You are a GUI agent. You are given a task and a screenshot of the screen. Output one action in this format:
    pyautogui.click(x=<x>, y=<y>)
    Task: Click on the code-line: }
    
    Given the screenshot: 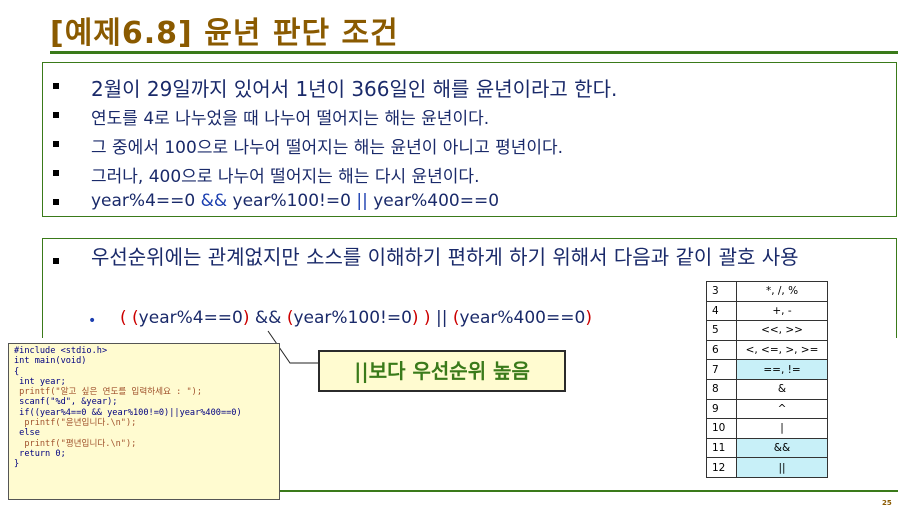 What is the action you would take?
    pyautogui.click(x=17, y=464)
    